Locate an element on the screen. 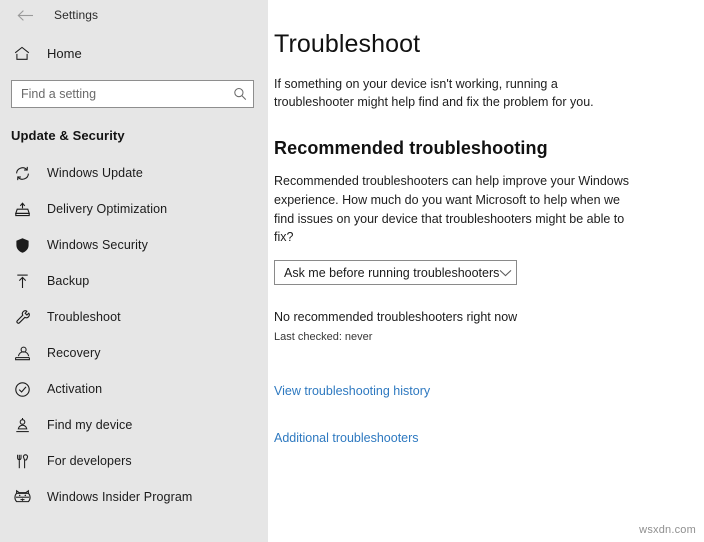 This screenshot has width=704, height=542. sidebar-item-label: Backup is located at coordinates (68, 281).